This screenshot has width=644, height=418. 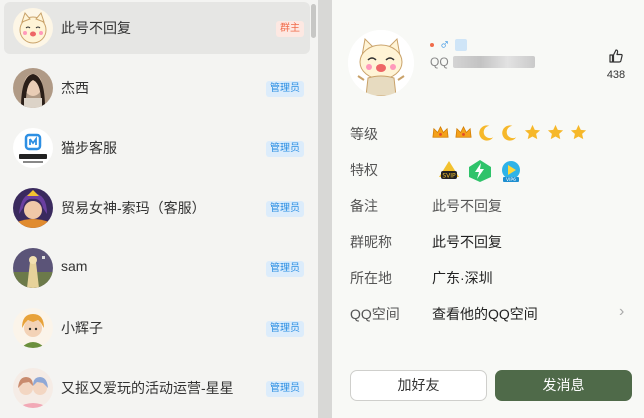 I want to click on profile-meta: ♂, so click(x=449, y=44).